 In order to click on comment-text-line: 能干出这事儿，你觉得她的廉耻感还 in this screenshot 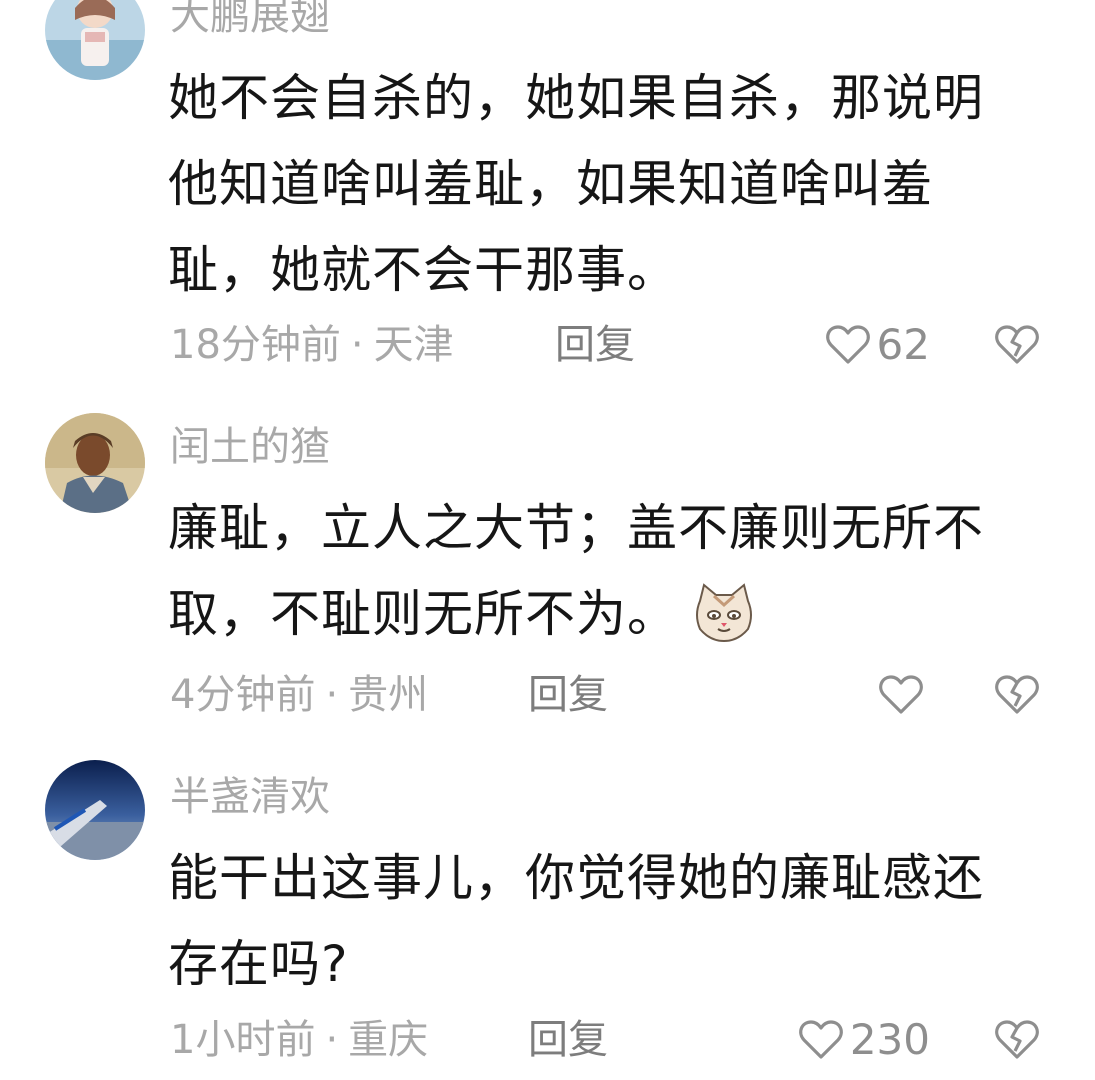, I will do `click(576, 878)`.